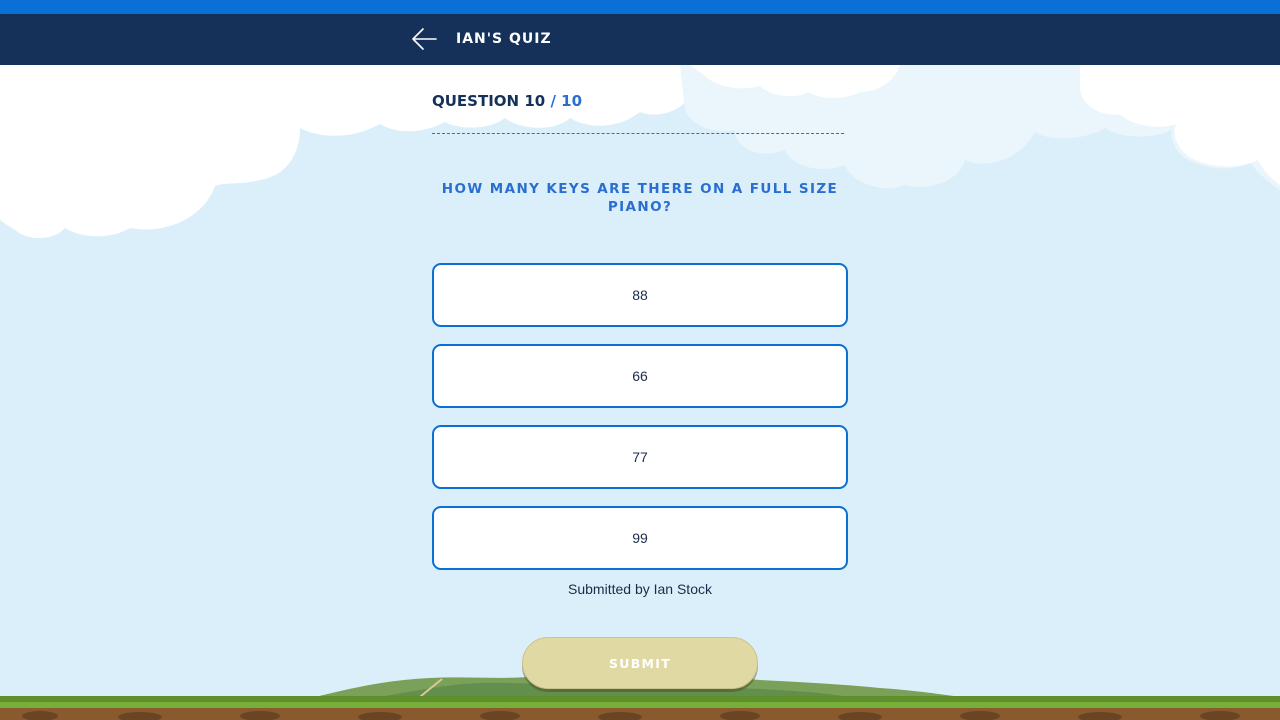 This screenshot has height=720, width=1280. What do you see at coordinates (504, 39) in the screenshot?
I see `quiz-title: Ian's Quiz` at bounding box center [504, 39].